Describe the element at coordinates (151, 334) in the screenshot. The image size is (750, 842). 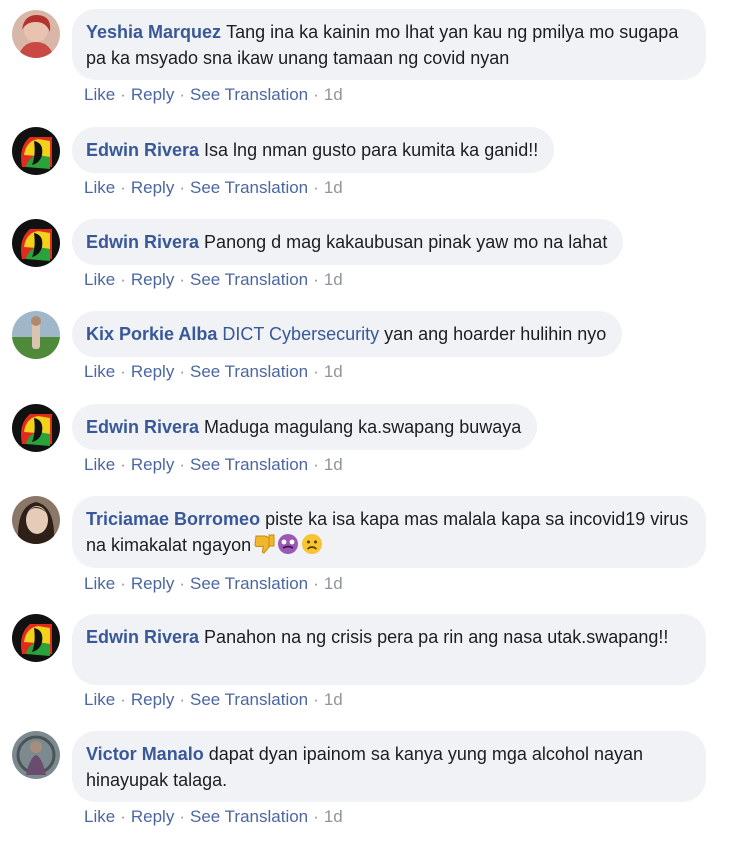
I see `author-name: Kix Porkie Alba` at that location.